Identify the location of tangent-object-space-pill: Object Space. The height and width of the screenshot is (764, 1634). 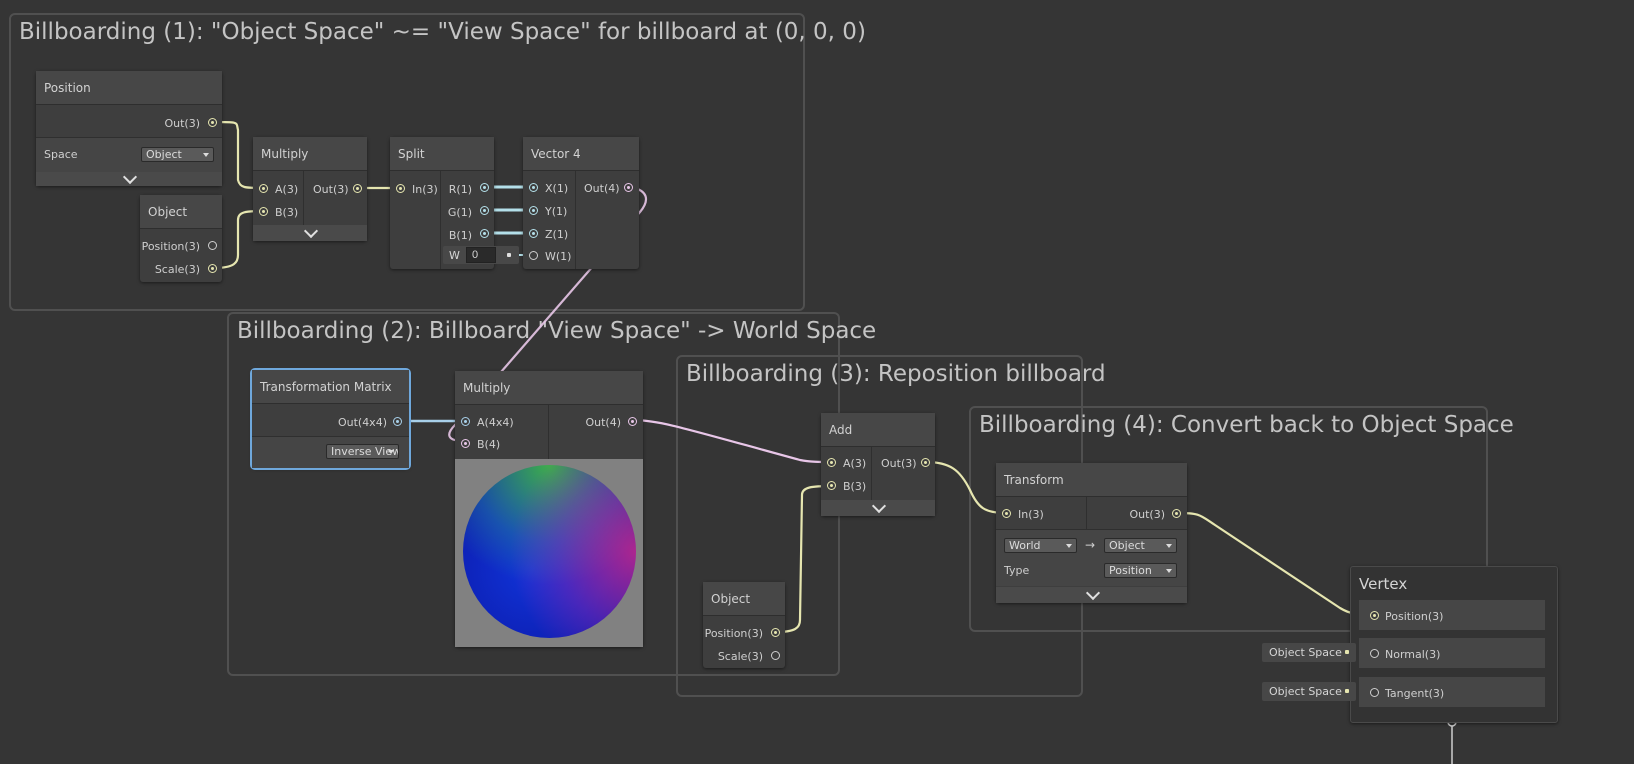
(1309, 691).